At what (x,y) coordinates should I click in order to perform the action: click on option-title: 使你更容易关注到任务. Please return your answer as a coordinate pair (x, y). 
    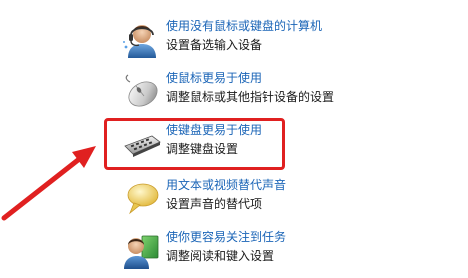
    Looking at the image, I should click on (226, 237).